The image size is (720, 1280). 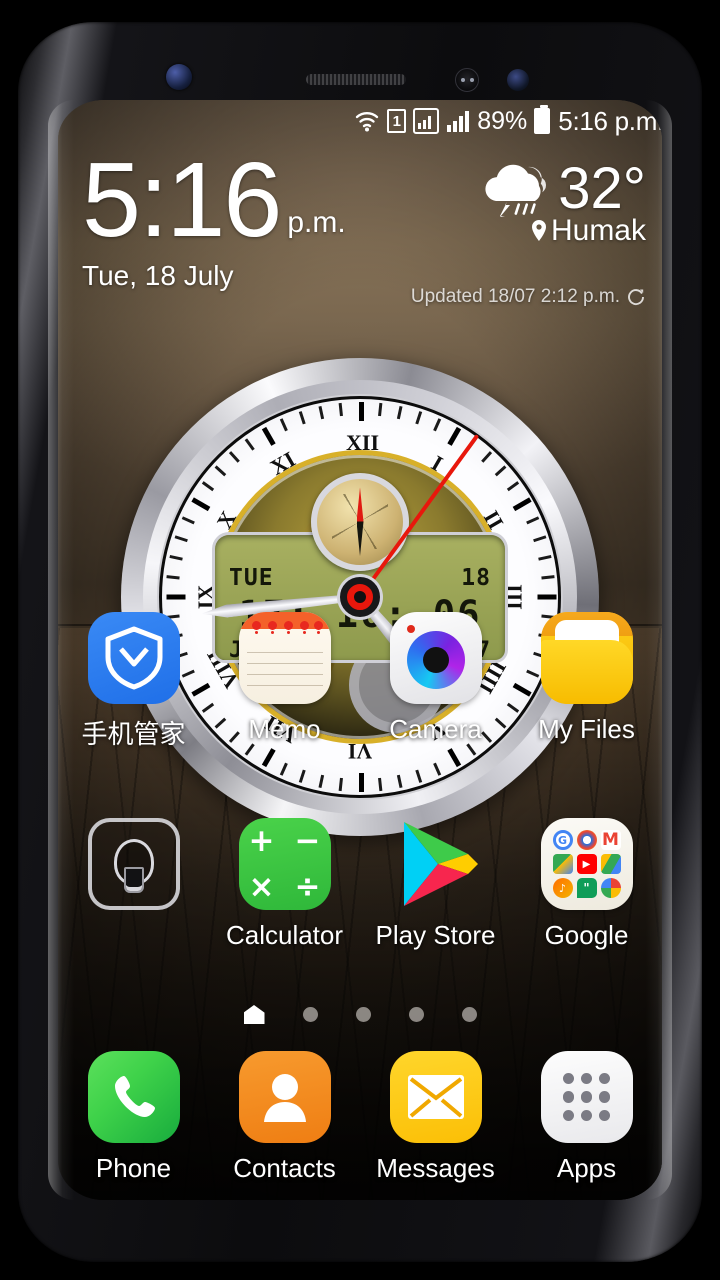 What do you see at coordinates (261, 887) in the screenshot?
I see `calc-times-icon: ×` at bounding box center [261, 887].